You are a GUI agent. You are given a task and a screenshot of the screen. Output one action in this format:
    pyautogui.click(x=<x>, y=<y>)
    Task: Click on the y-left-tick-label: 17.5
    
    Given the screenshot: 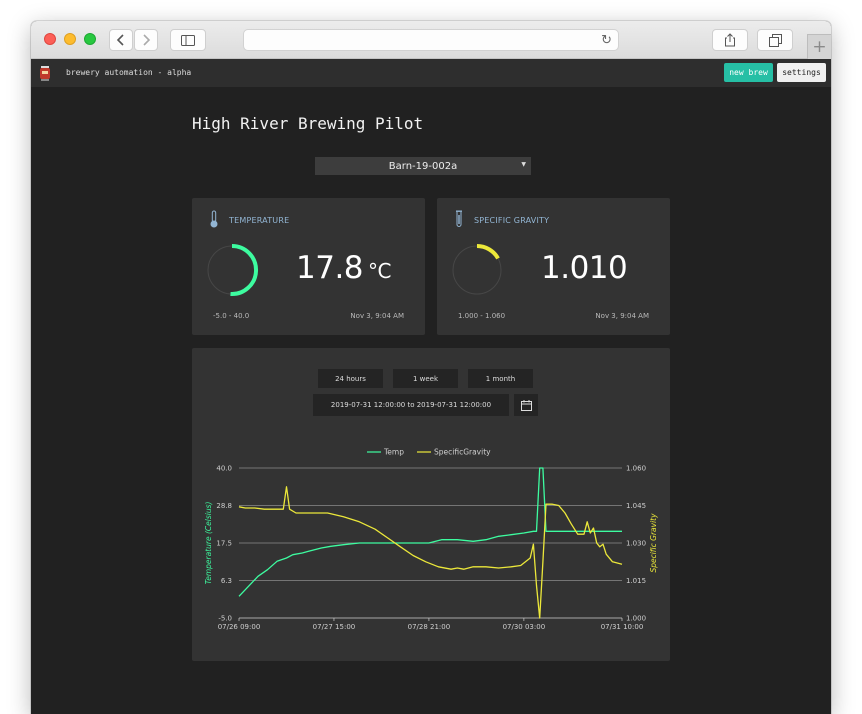 What is the action you would take?
    pyautogui.click(x=224, y=544)
    